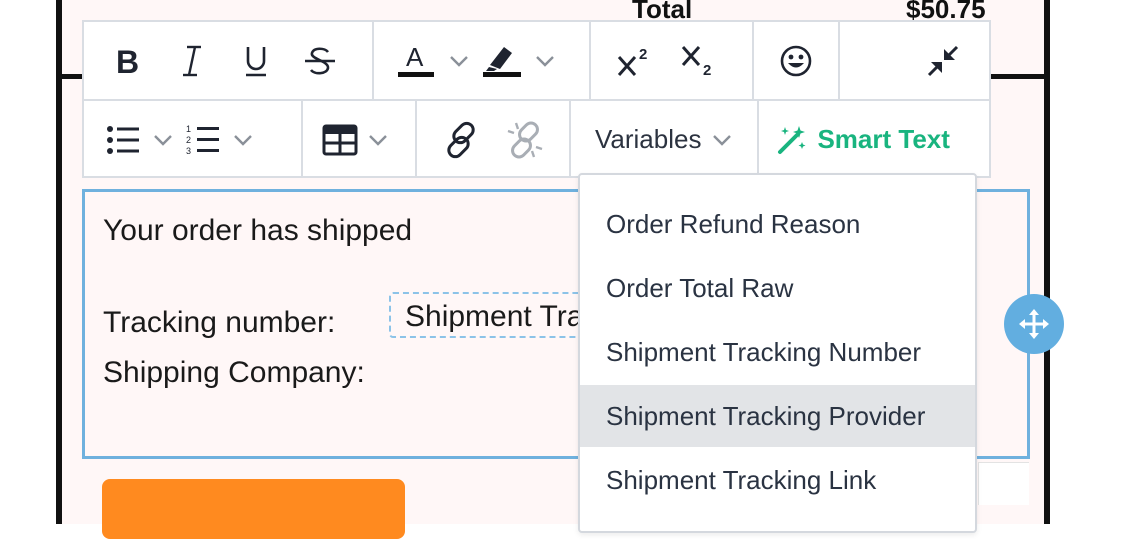 Image resolution: width=1140 pixels, height=539 pixels. I want to click on link-group, so click(494, 139).